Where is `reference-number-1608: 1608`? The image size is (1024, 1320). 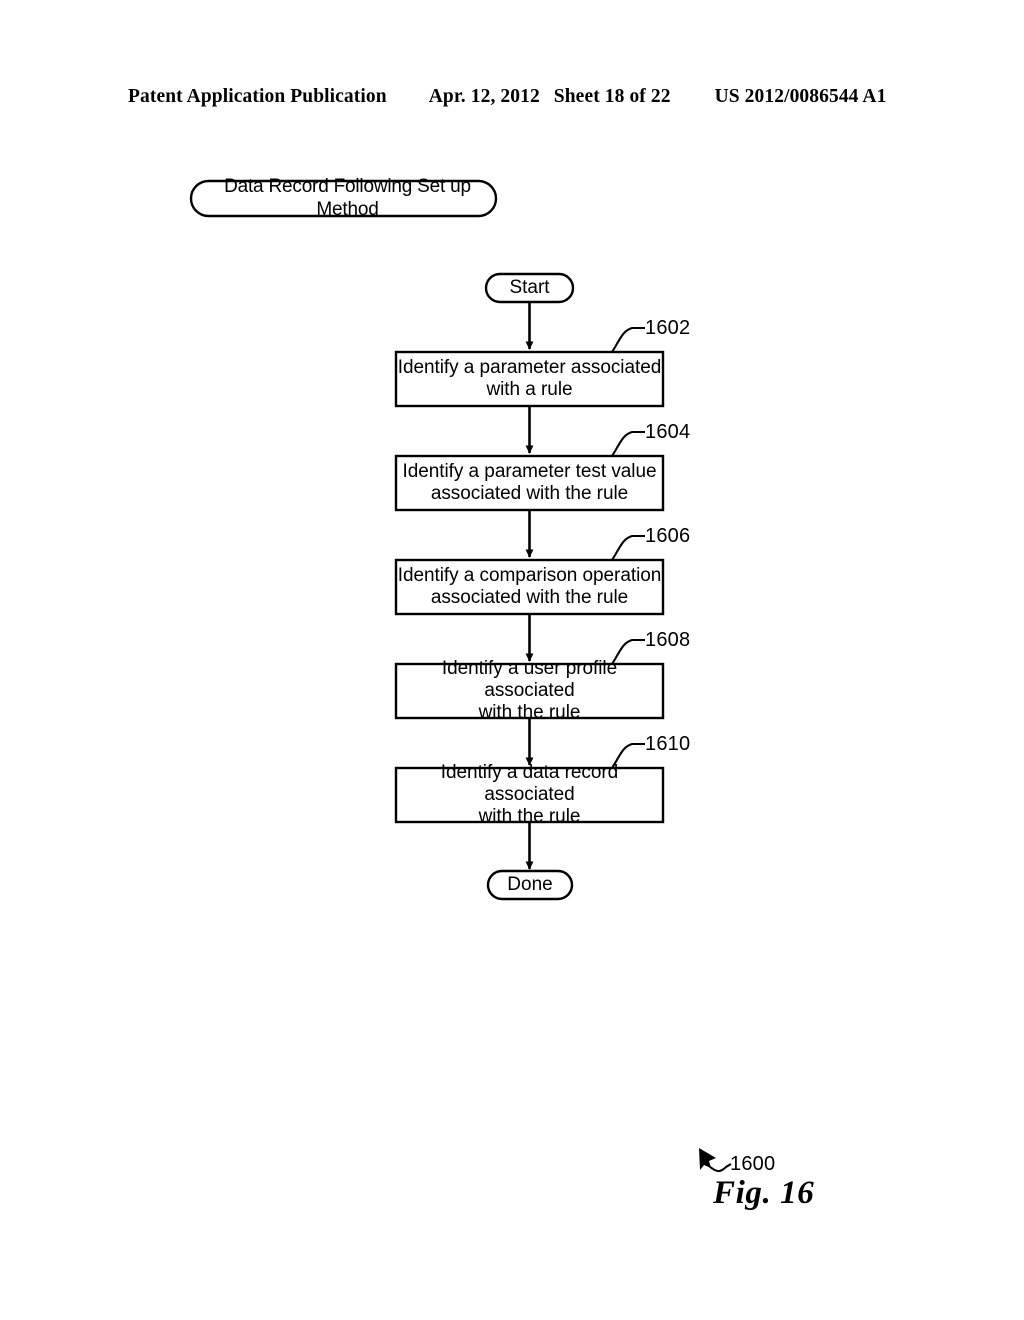
reference-number-1608: 1608 is located at coordinates (668, 640).